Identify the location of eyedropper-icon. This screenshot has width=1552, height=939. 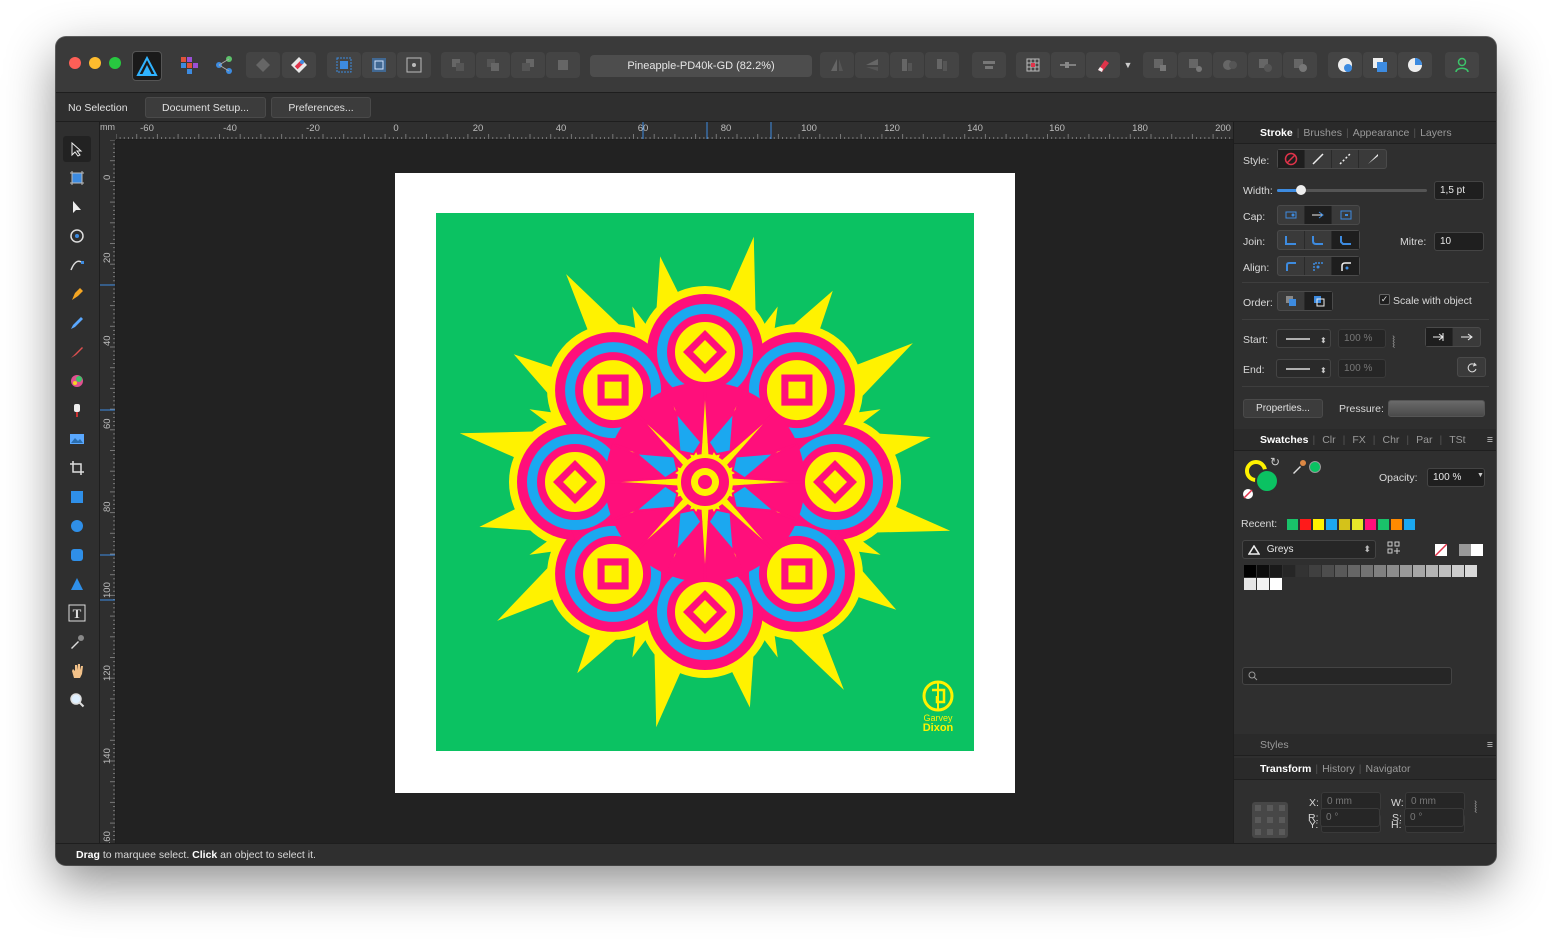
(1299, 468).